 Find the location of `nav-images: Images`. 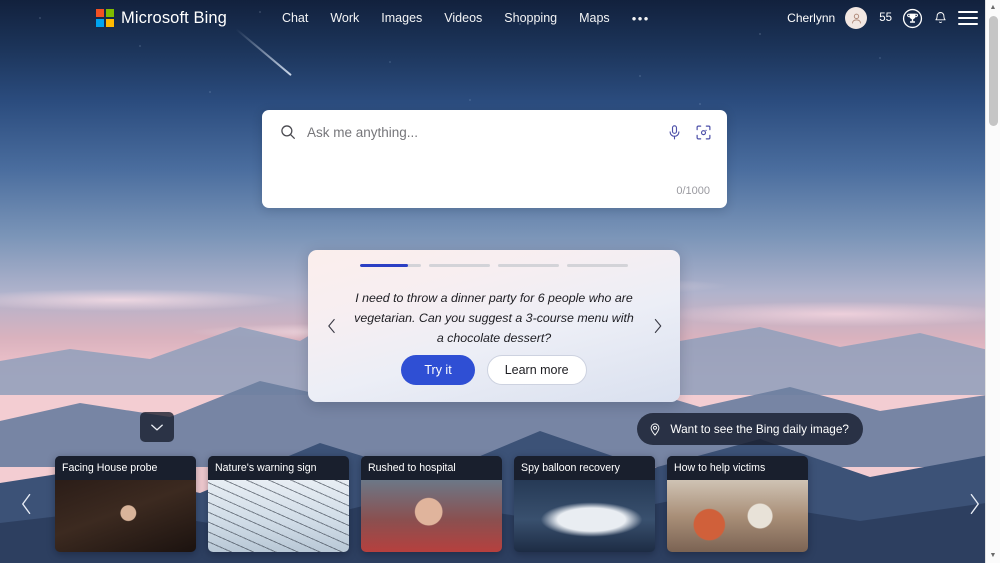

nav-images: Images is located at coordinates (401, 18).